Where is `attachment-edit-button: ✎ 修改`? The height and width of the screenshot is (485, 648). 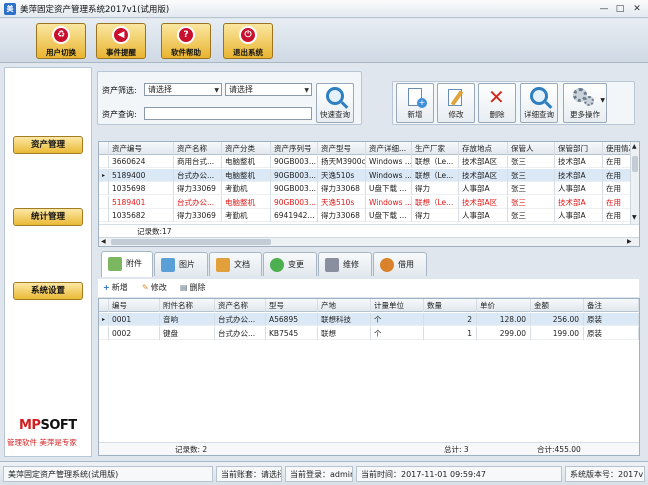 attachment-edit-button: ✎ 修改 is located at coordinates (154, 288).